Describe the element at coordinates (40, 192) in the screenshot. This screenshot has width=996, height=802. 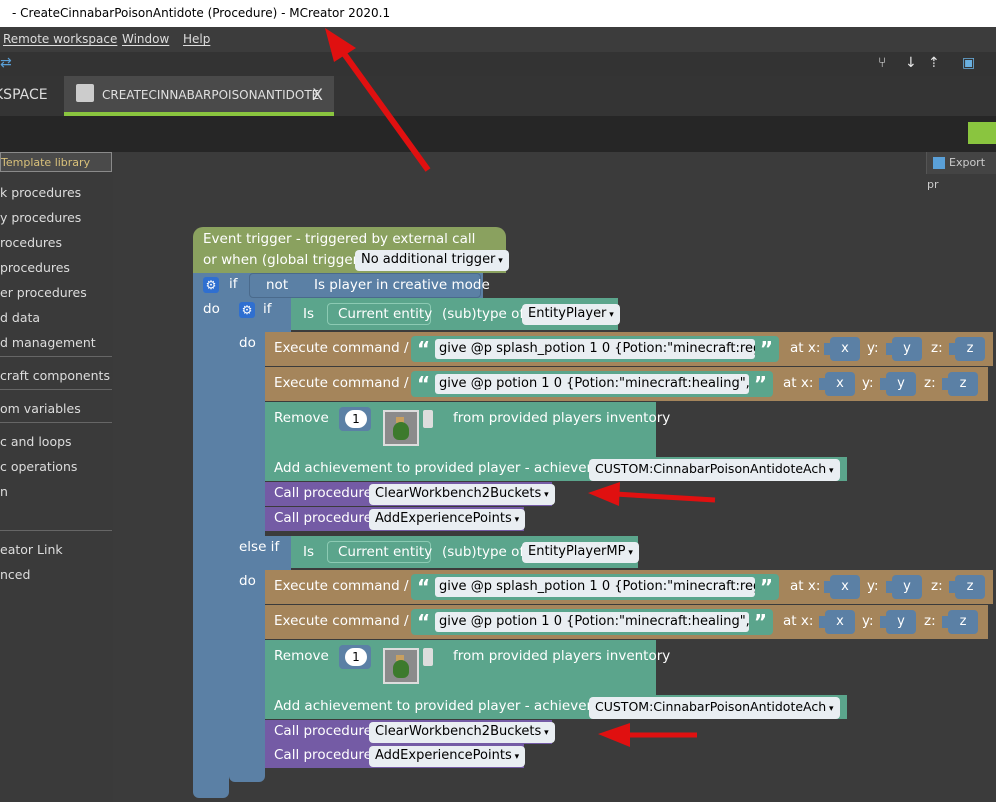
I see `sidebar-item: k procedures` at that location.